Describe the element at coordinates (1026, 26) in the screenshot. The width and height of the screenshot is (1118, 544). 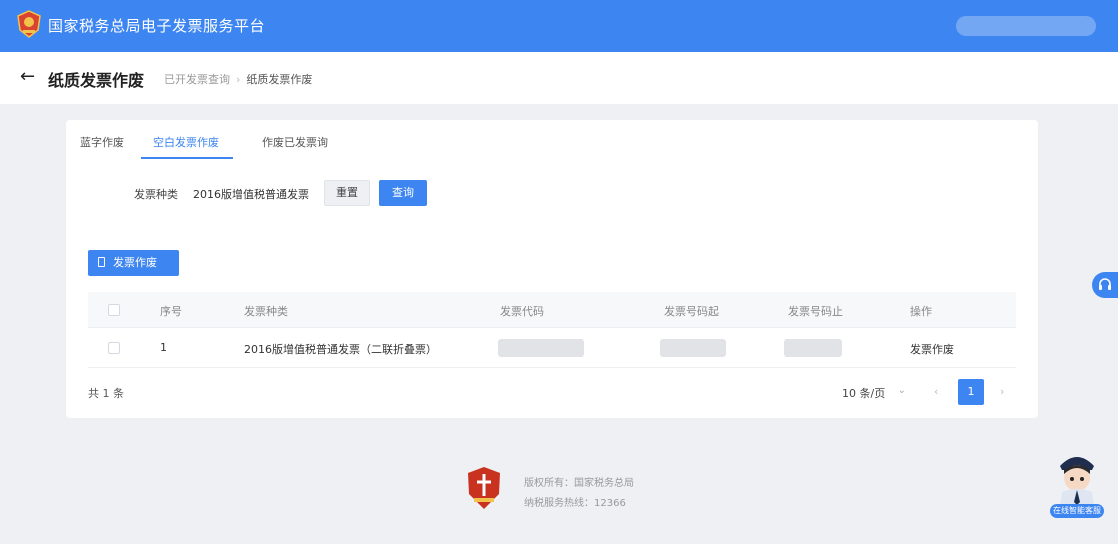
I see `user-info-area` at that location.